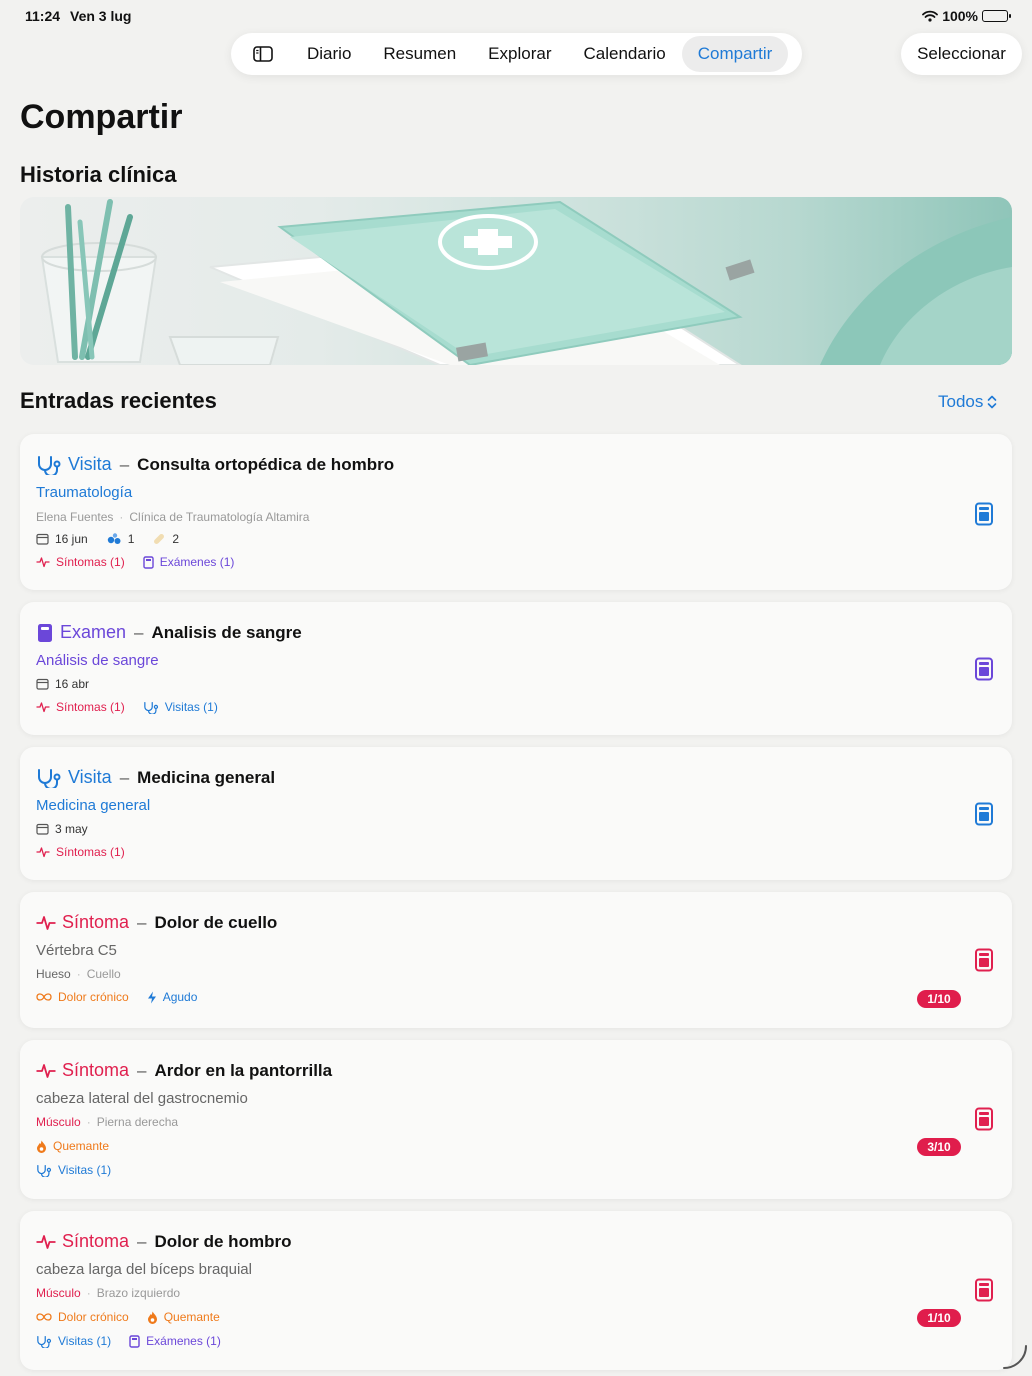  I want to click on page-title: Compartir, so click(101, 117).